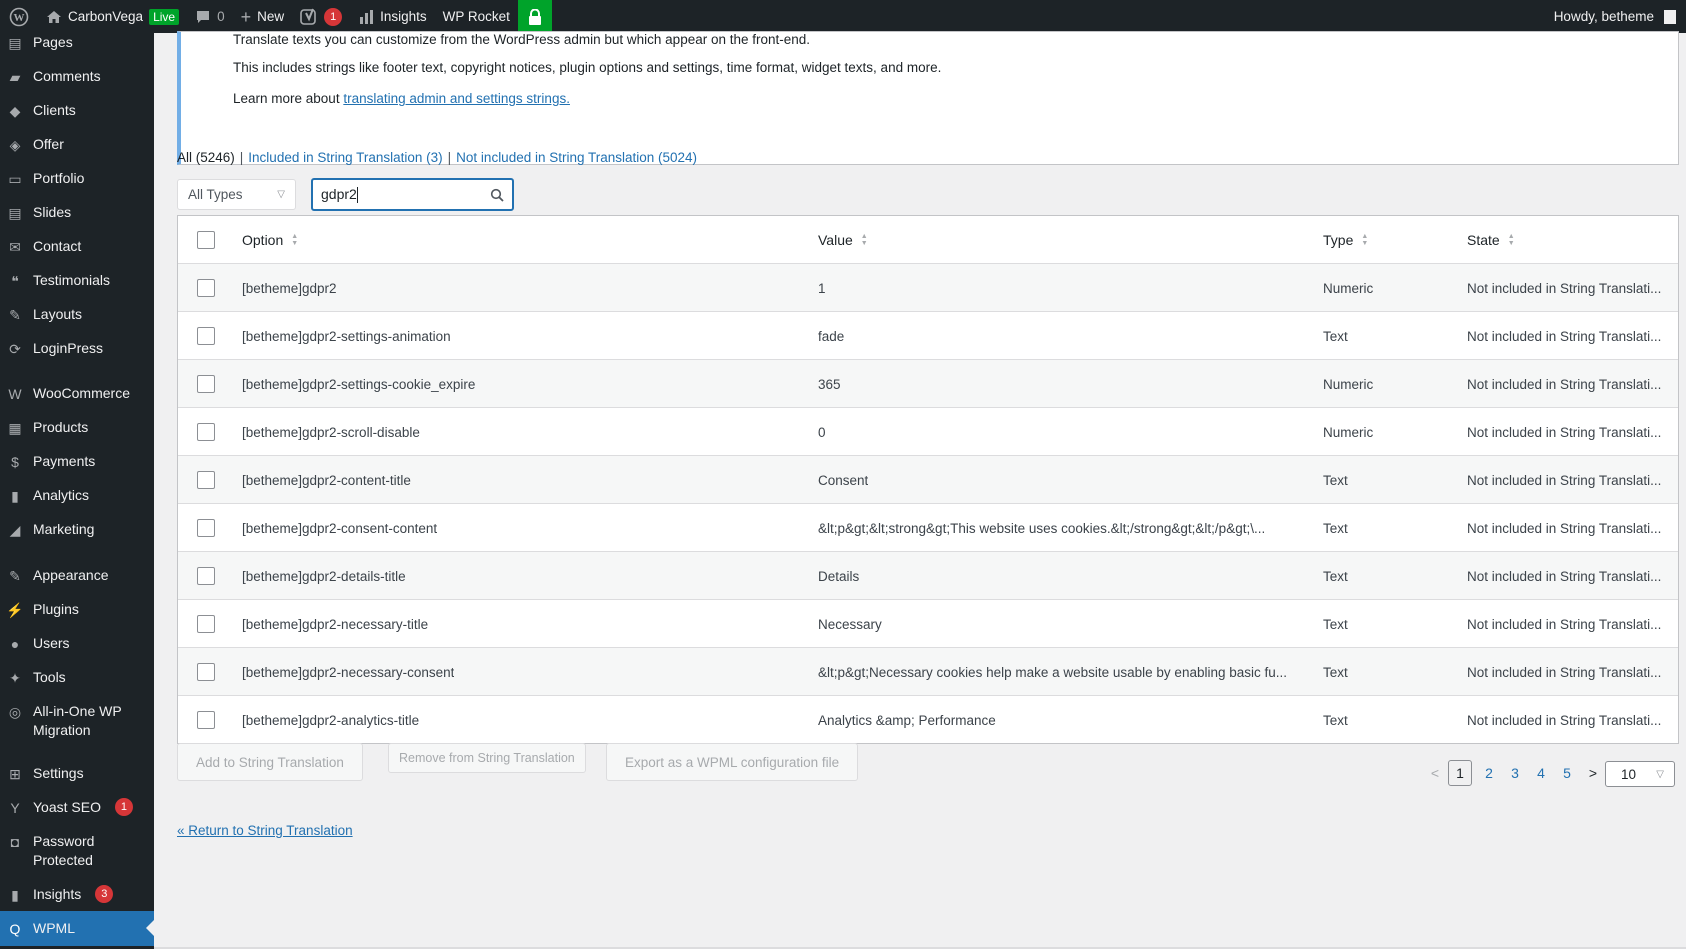 The width and height of the screenshot is (1686, 949). Describe the element at coordinates (71, 575) in the screenshot. I see `sidebar-item-label: Appearance` at that location.